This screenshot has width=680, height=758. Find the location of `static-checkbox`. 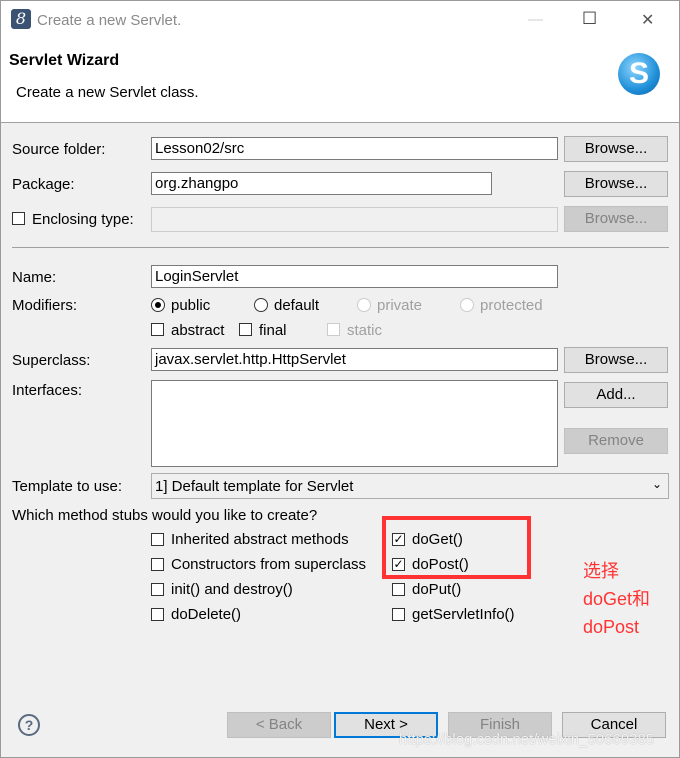

static-checkbox is located at coordinates (333, 329).